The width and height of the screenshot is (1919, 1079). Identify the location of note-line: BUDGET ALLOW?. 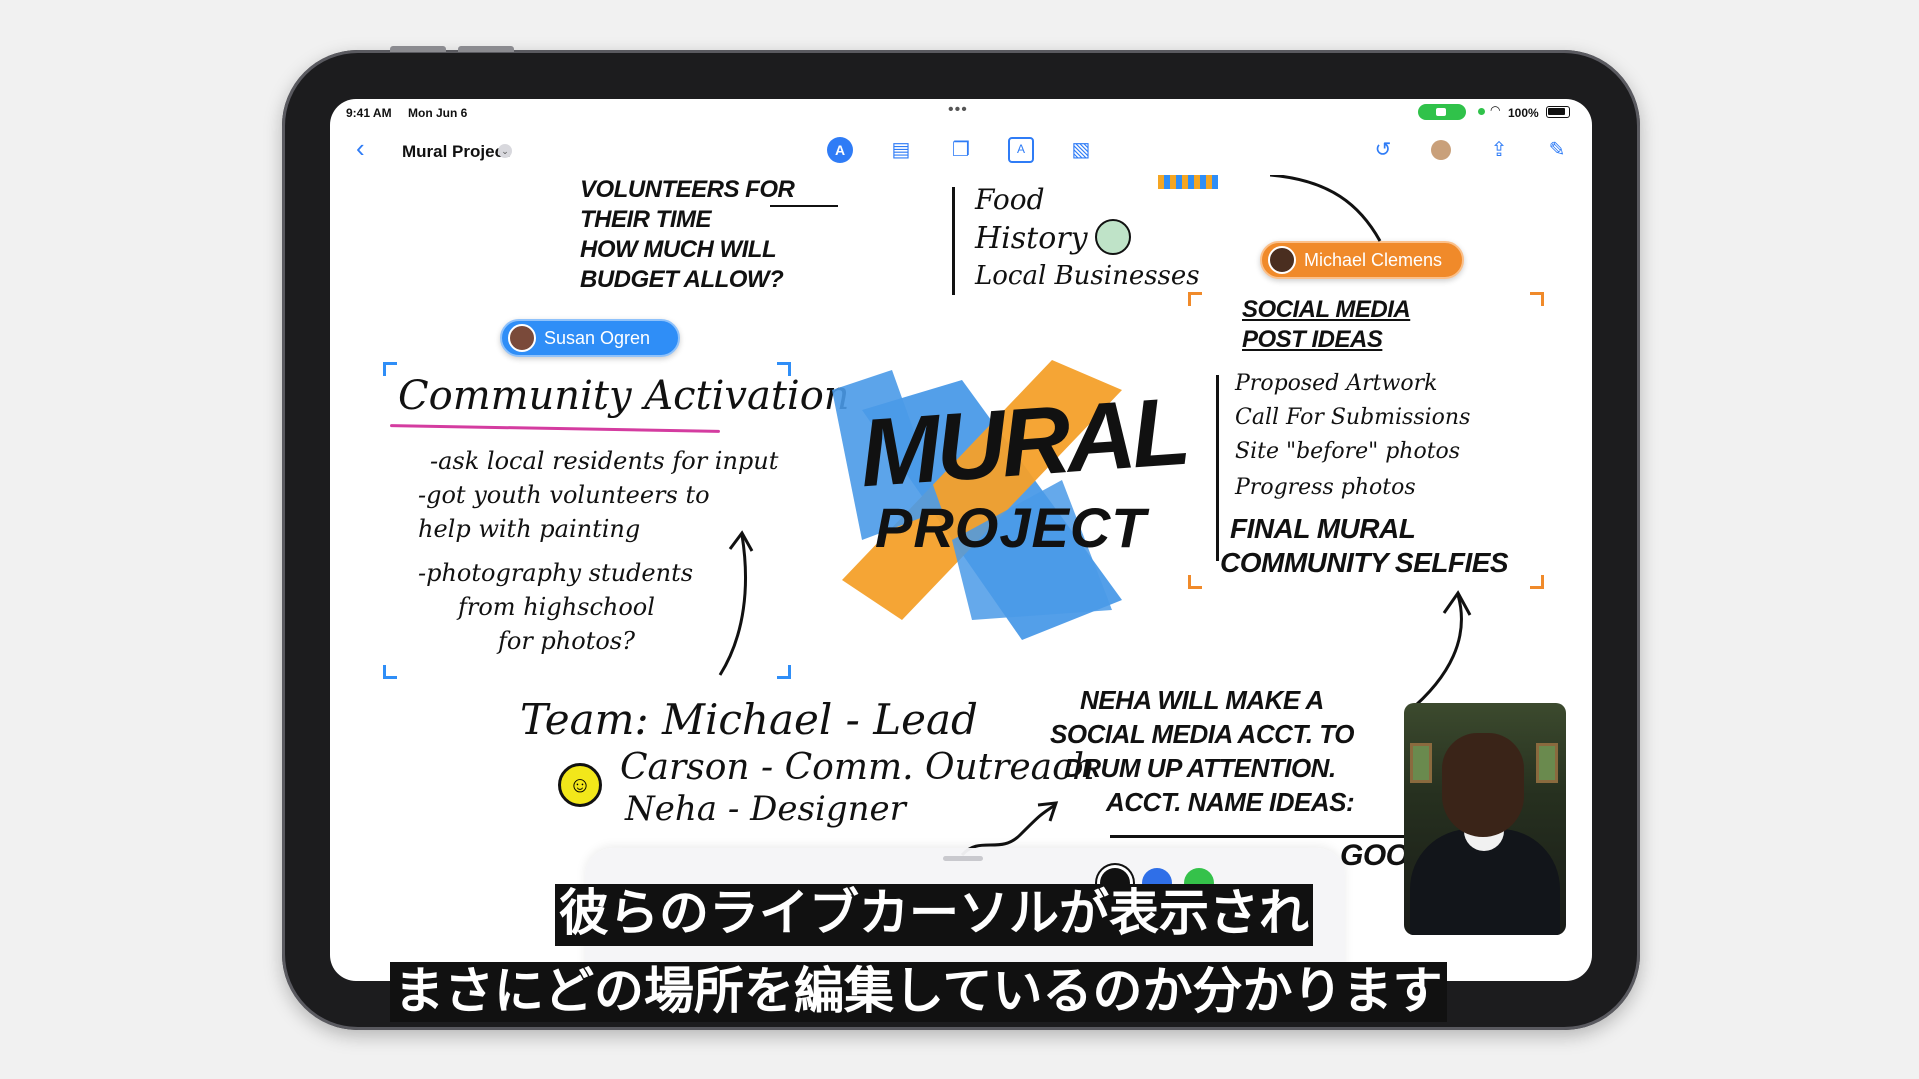
(682, 279).